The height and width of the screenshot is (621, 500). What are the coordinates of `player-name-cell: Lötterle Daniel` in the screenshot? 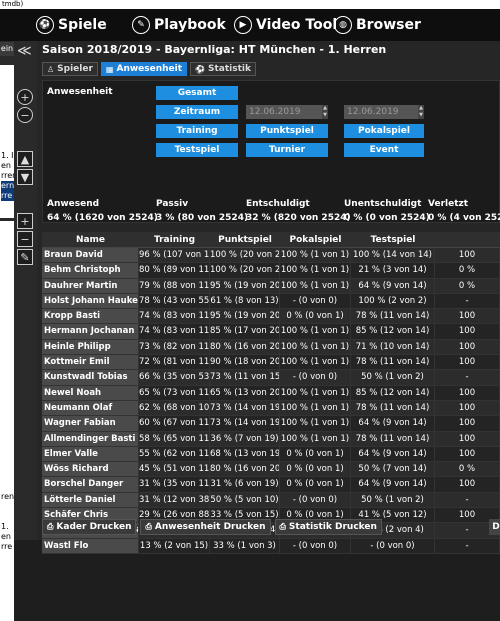 It's located at (90, 500).